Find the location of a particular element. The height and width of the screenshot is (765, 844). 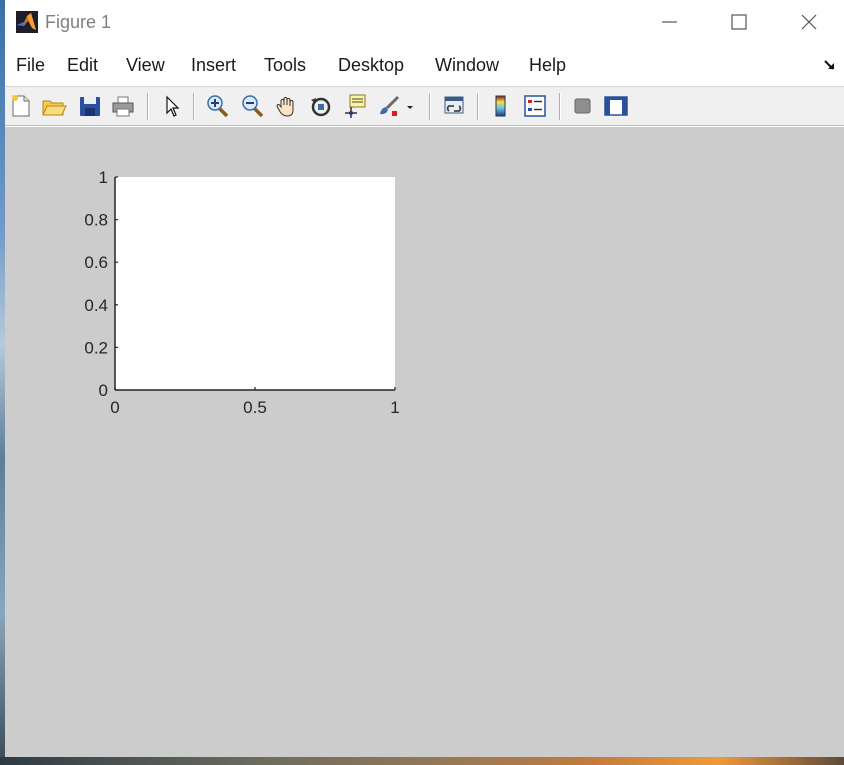

y-tick-label: 1 is located at coordinates (103, 177).